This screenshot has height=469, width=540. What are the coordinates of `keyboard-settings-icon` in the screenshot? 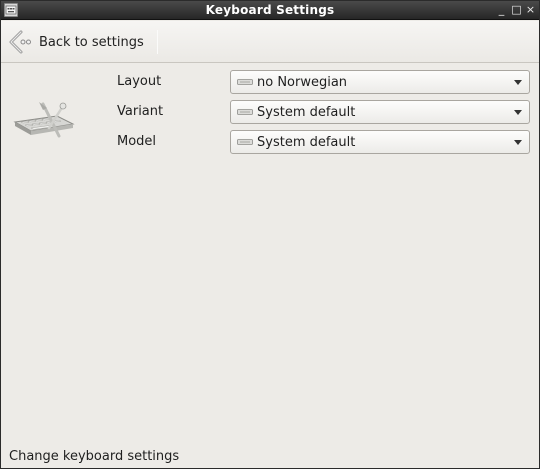 It's located at (44, 120).